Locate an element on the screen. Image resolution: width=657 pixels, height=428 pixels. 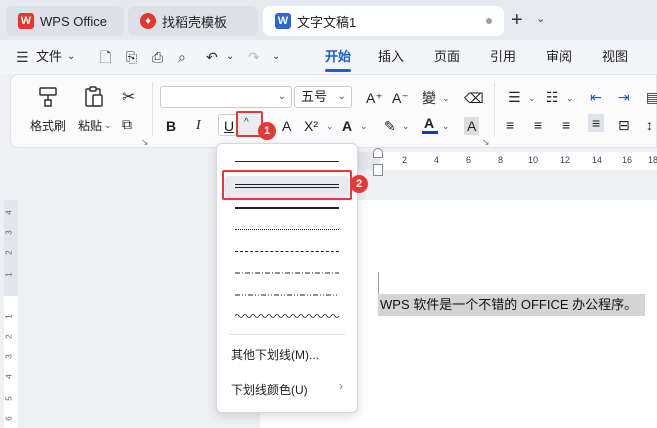
underline-option-dotted is located at coordinates (287, 230).